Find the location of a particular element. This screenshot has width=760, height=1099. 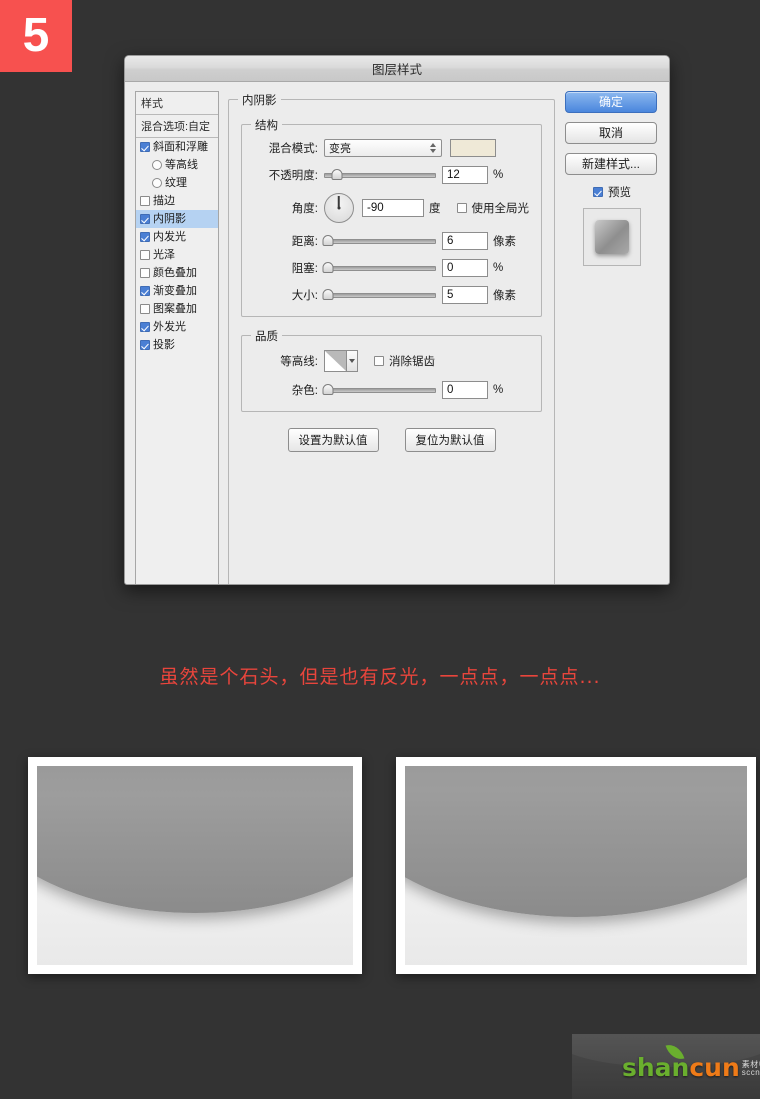

blend-mode-select: 变亮 is located at coordinates (383, 148).